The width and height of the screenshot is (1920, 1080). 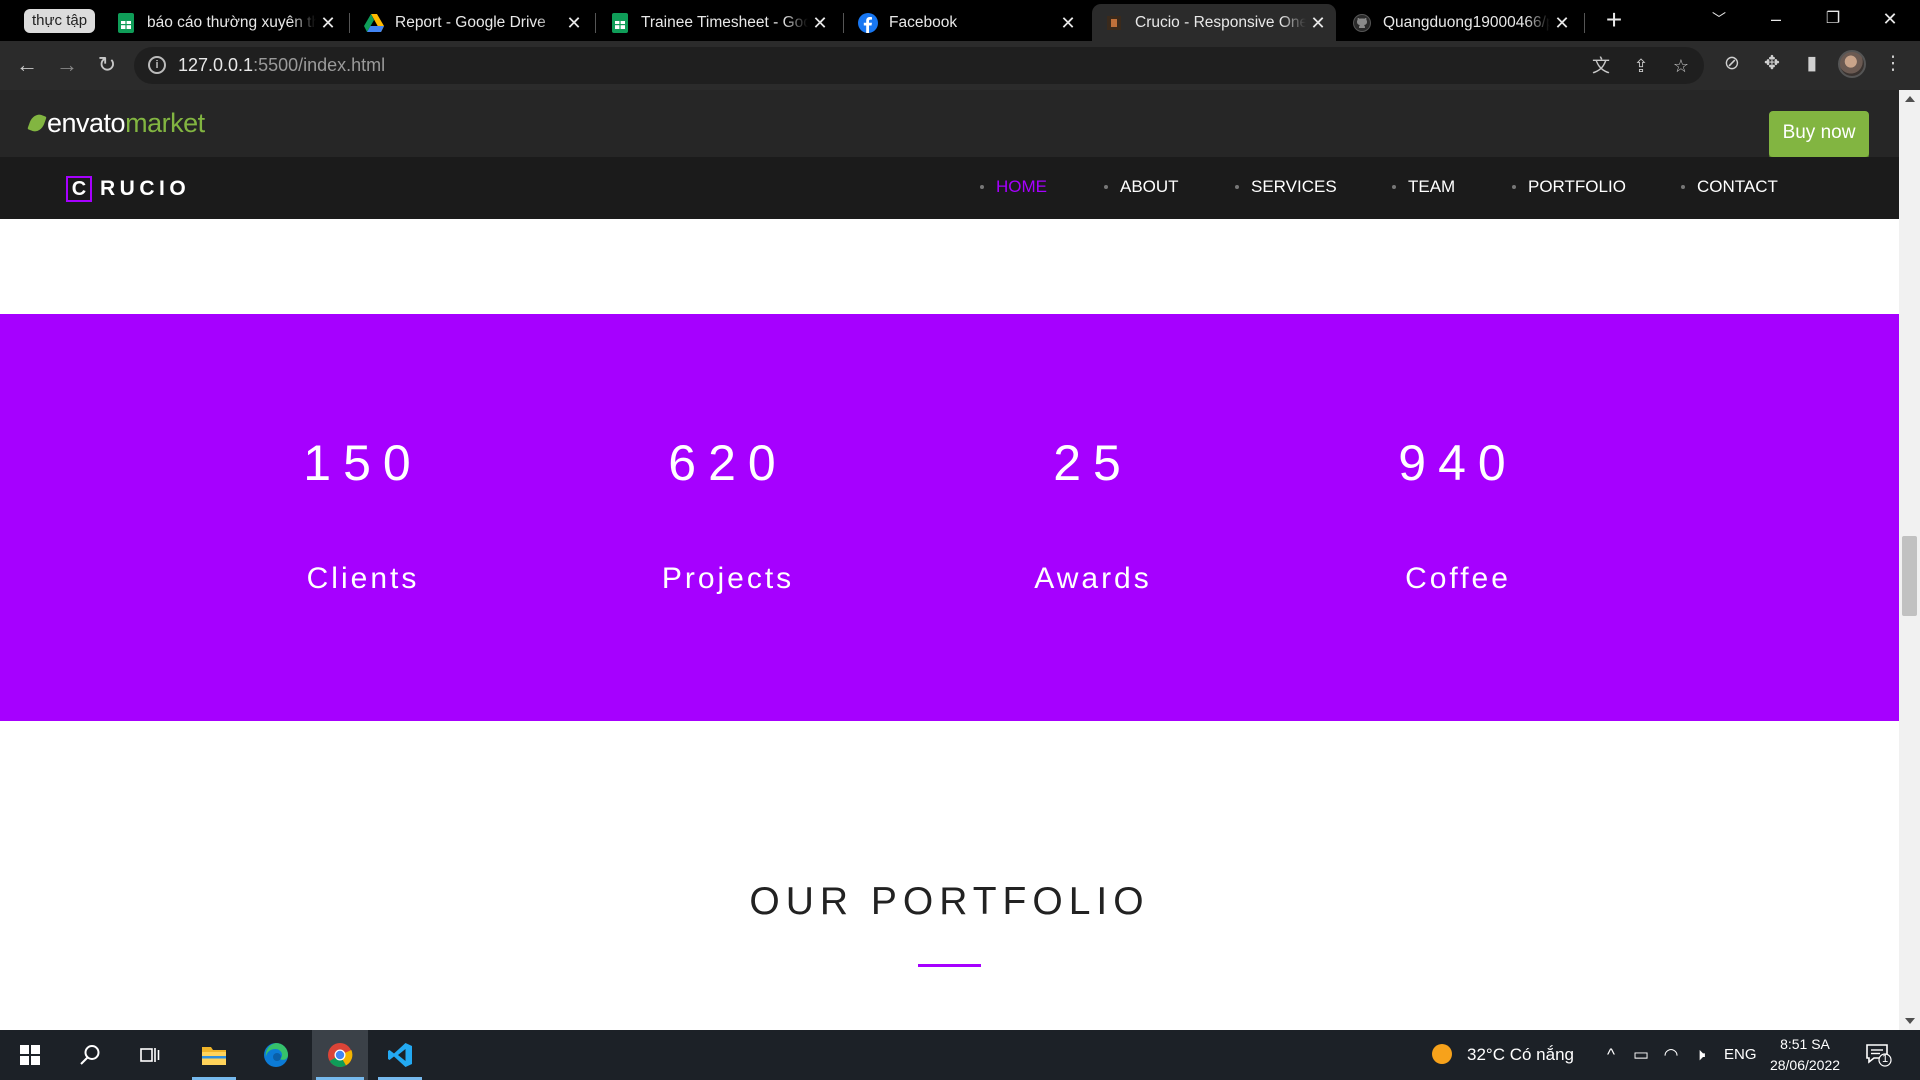 What do you see at coordinates (1890, 19) in the screenshot?
I see `window-close-icon: ✕` at bounding box center [1890, 19].